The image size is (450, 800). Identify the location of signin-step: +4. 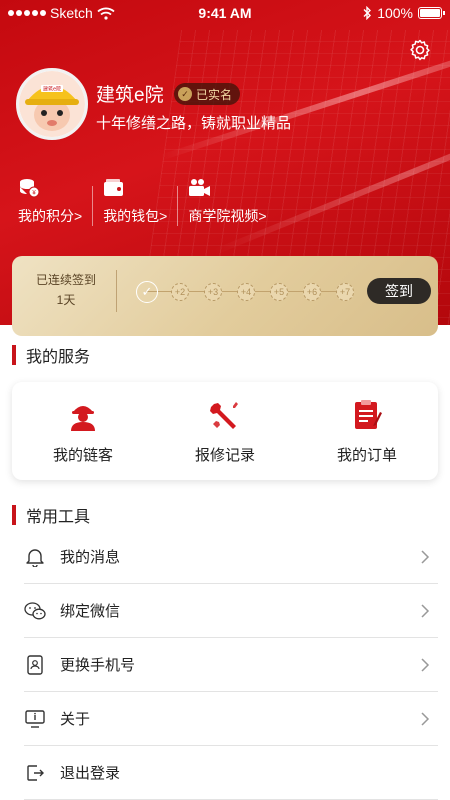
(246, 292).